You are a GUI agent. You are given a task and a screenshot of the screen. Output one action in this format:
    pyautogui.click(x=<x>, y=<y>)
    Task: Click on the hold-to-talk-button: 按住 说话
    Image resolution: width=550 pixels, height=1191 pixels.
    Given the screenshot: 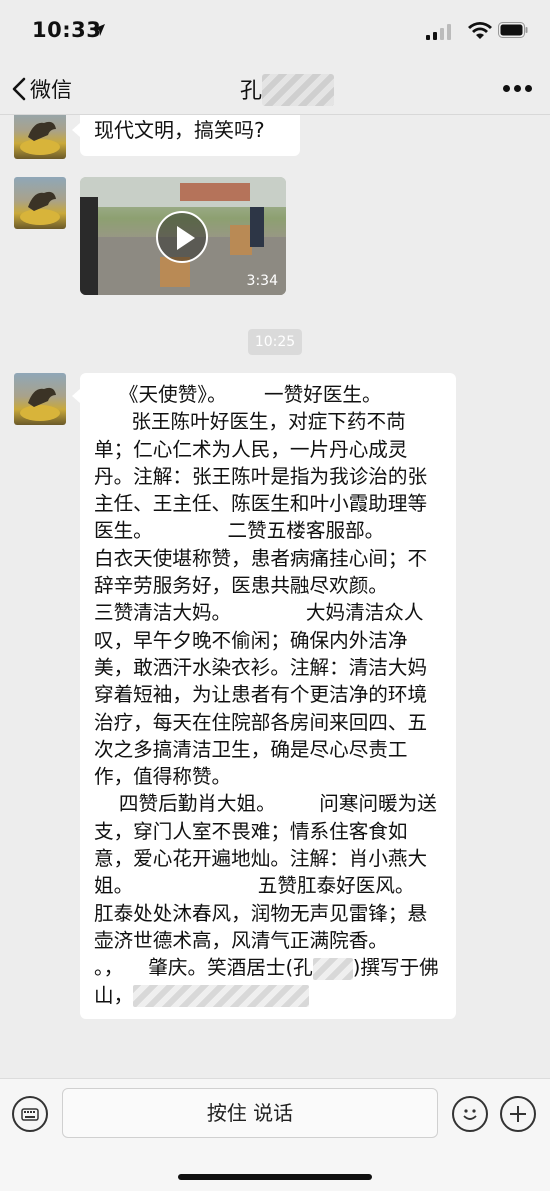 What is the action you would take?
    pyautogui.click(x=250, y=1113)
    